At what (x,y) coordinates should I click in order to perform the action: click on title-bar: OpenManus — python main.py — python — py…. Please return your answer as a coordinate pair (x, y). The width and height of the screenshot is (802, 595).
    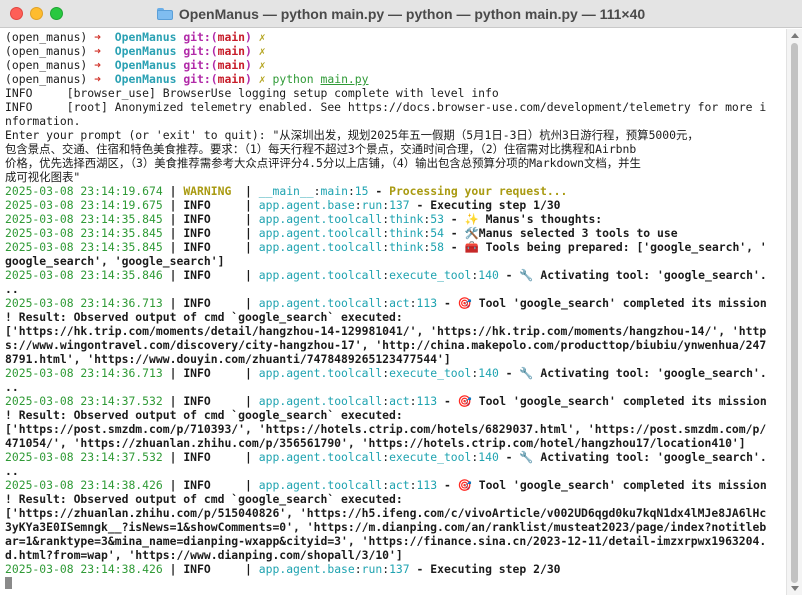
    Looking at the image, I should click on (401, 14).